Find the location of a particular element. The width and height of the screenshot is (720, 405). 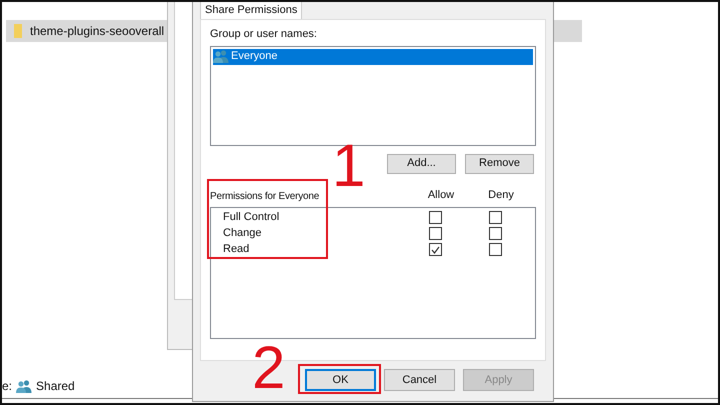

permission-name: Full Control is located at coordinates (251, 218).